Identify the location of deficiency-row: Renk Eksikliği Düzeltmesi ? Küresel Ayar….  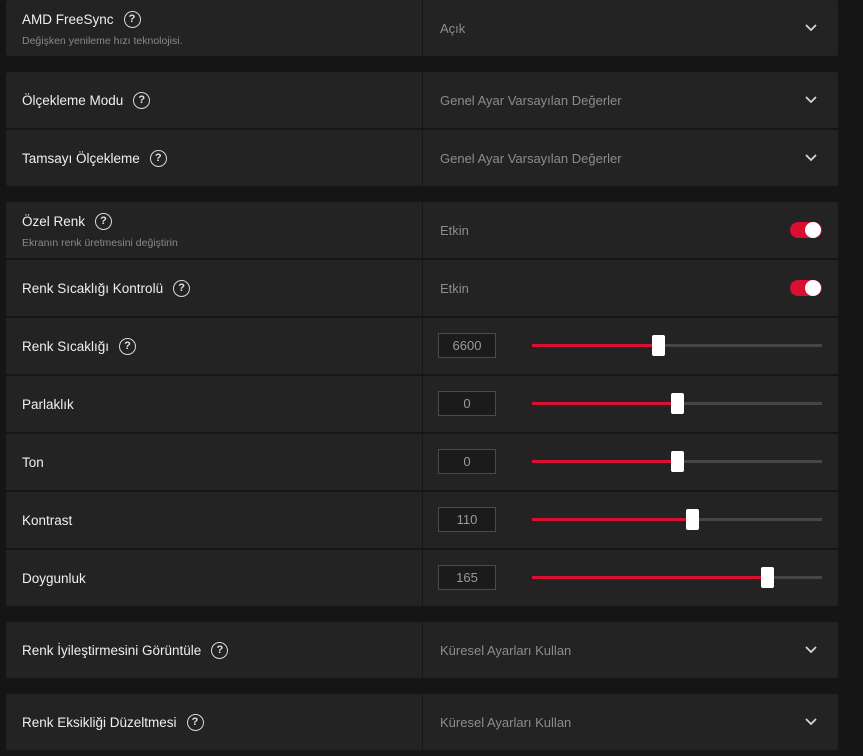
(422, 722).